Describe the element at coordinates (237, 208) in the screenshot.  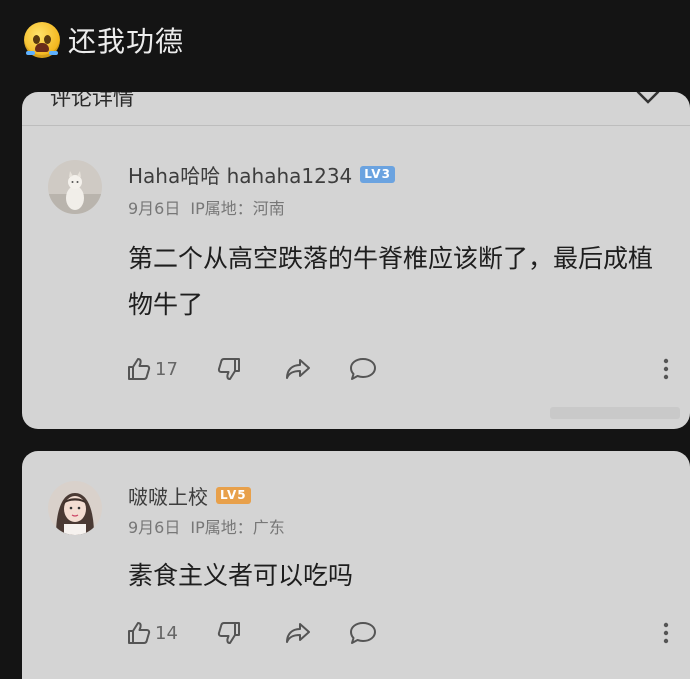
I see `ip-location: IP属地：河南` at that location.